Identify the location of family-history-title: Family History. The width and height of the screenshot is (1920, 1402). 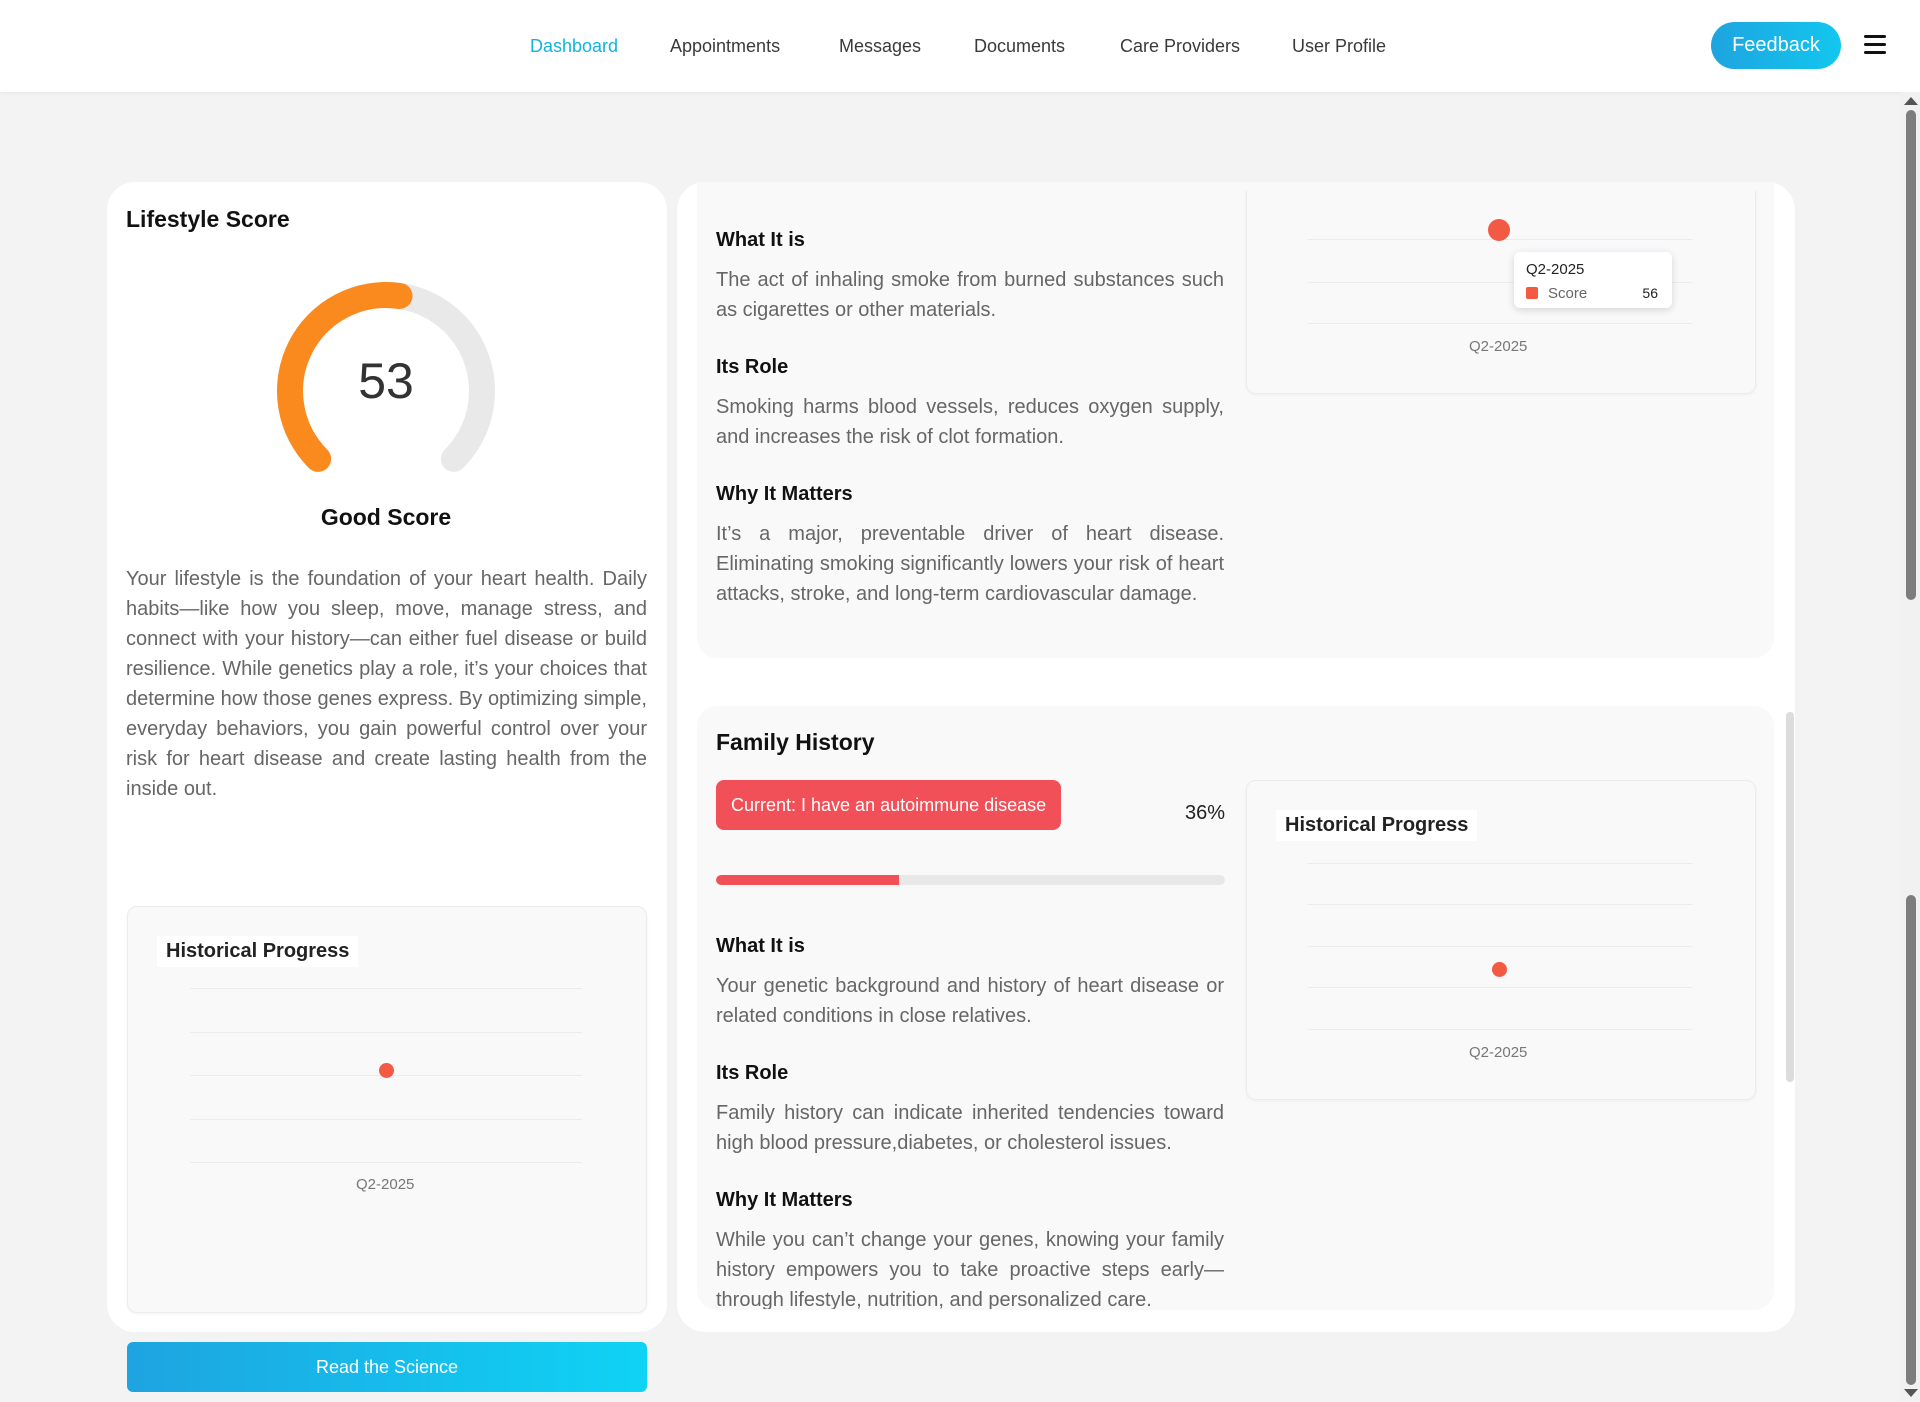
(795, 742).